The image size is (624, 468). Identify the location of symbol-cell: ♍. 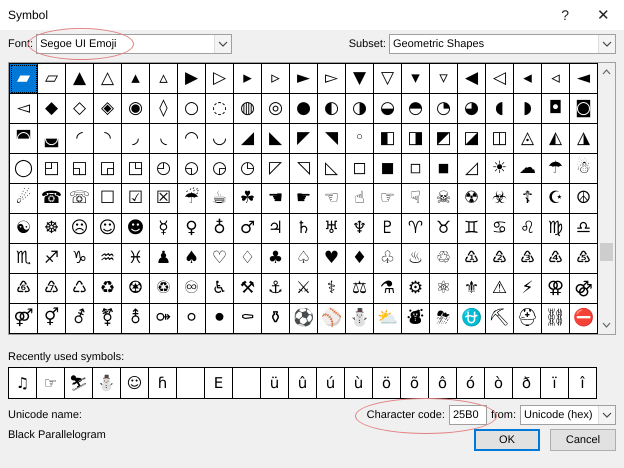
(556, 229).